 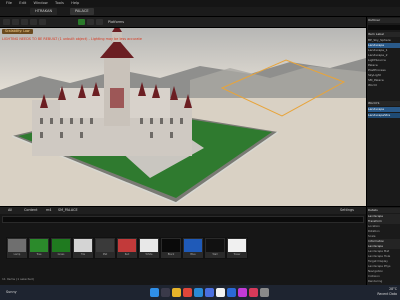 What do you see at coordinates (187, 292) in the screenshot?
I see `chrome-icon` at bounding box center [187, 292].